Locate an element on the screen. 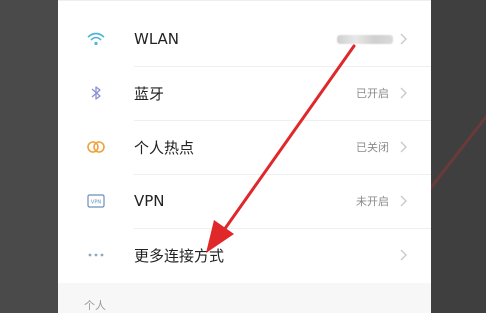  settings-item-status: 已关闭 is located at coordinates (372, 147).